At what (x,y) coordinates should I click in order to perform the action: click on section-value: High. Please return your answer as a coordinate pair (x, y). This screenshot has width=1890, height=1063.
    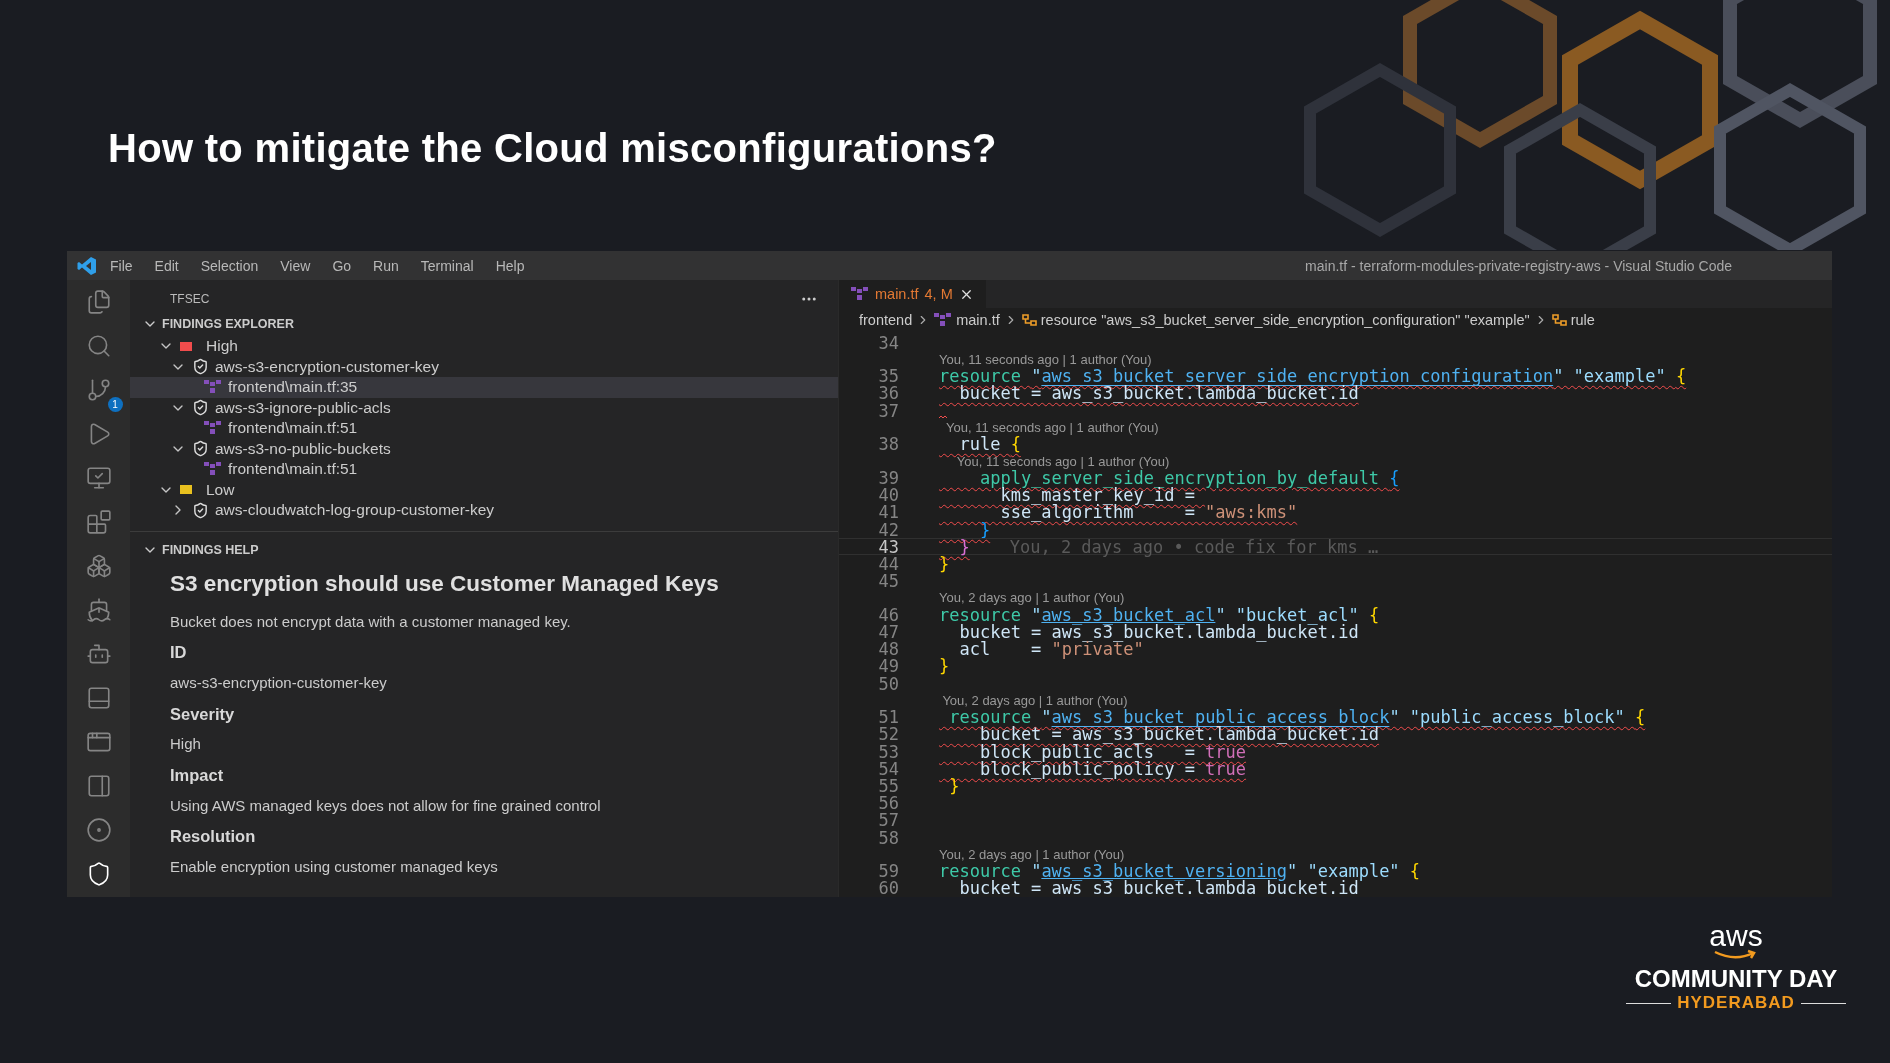
    Looking at the image, I should click on (186, 744).